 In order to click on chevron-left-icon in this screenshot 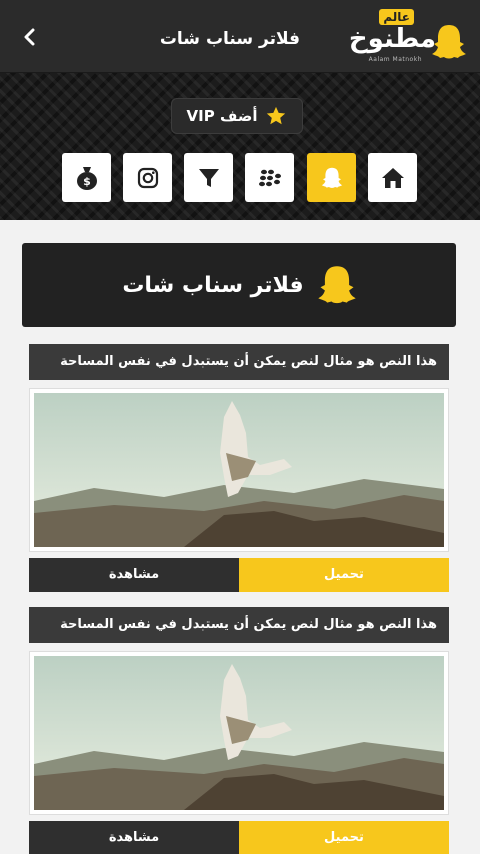, I will do `click(29, 37)`.